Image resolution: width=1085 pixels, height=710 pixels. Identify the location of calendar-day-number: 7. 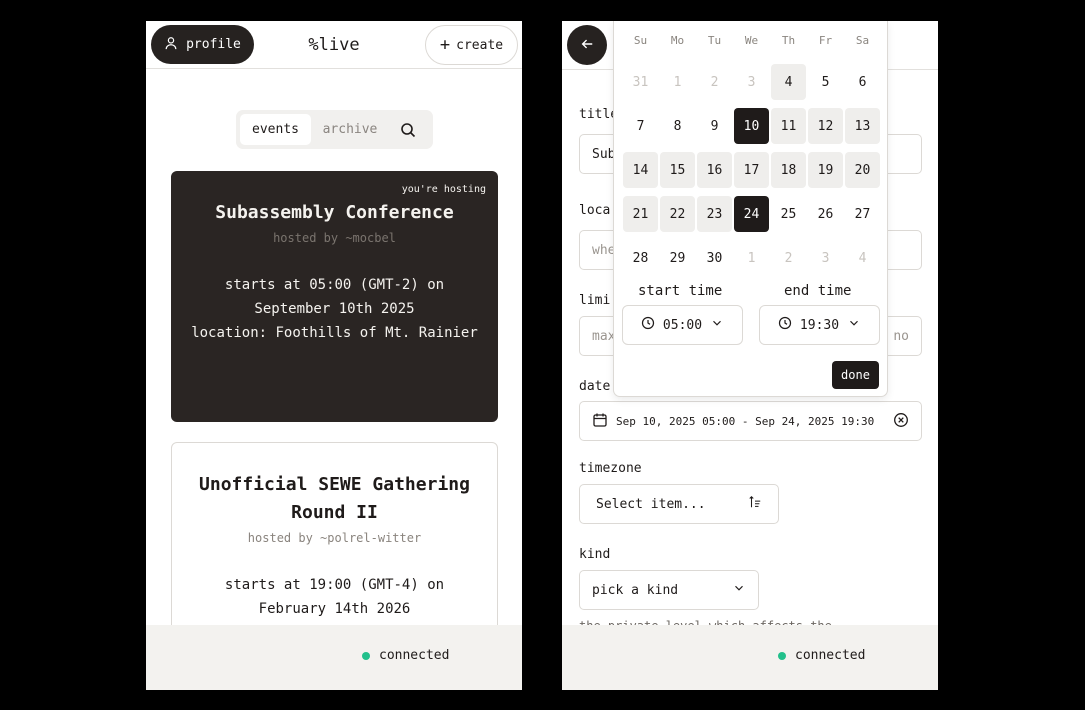
(640, 126).